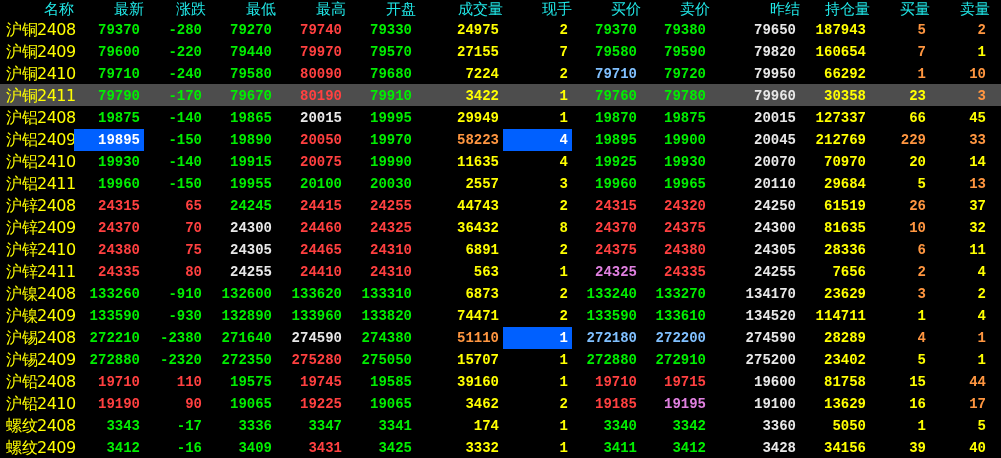 The width and height of the screenshot is (1001, 458). Describe the element at coordinates (685, 206) in the screenshot. I see `cell-value: 24320` at that location.